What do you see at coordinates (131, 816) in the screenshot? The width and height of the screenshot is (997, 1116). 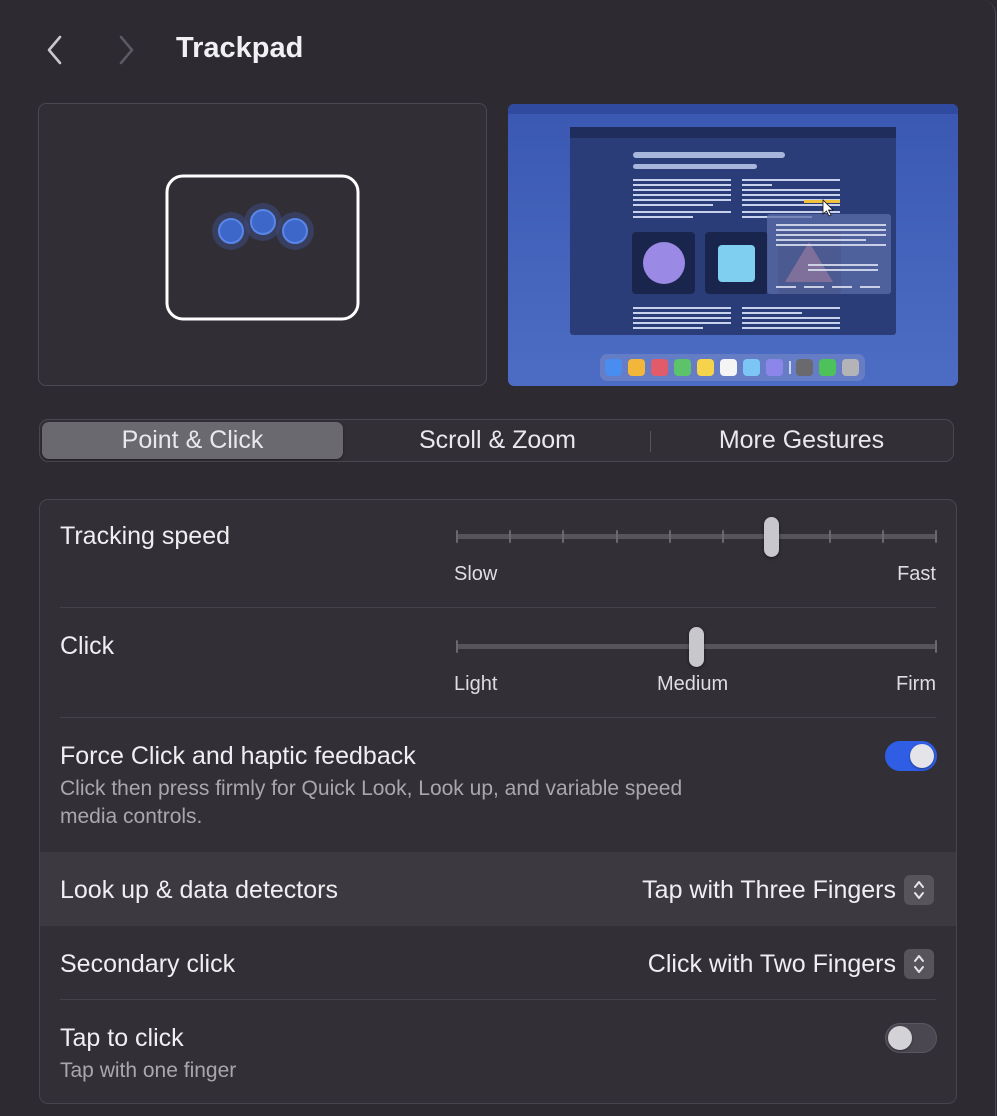 I see `force-click-description-line2: media controls.` at bounding box center [131, 816].